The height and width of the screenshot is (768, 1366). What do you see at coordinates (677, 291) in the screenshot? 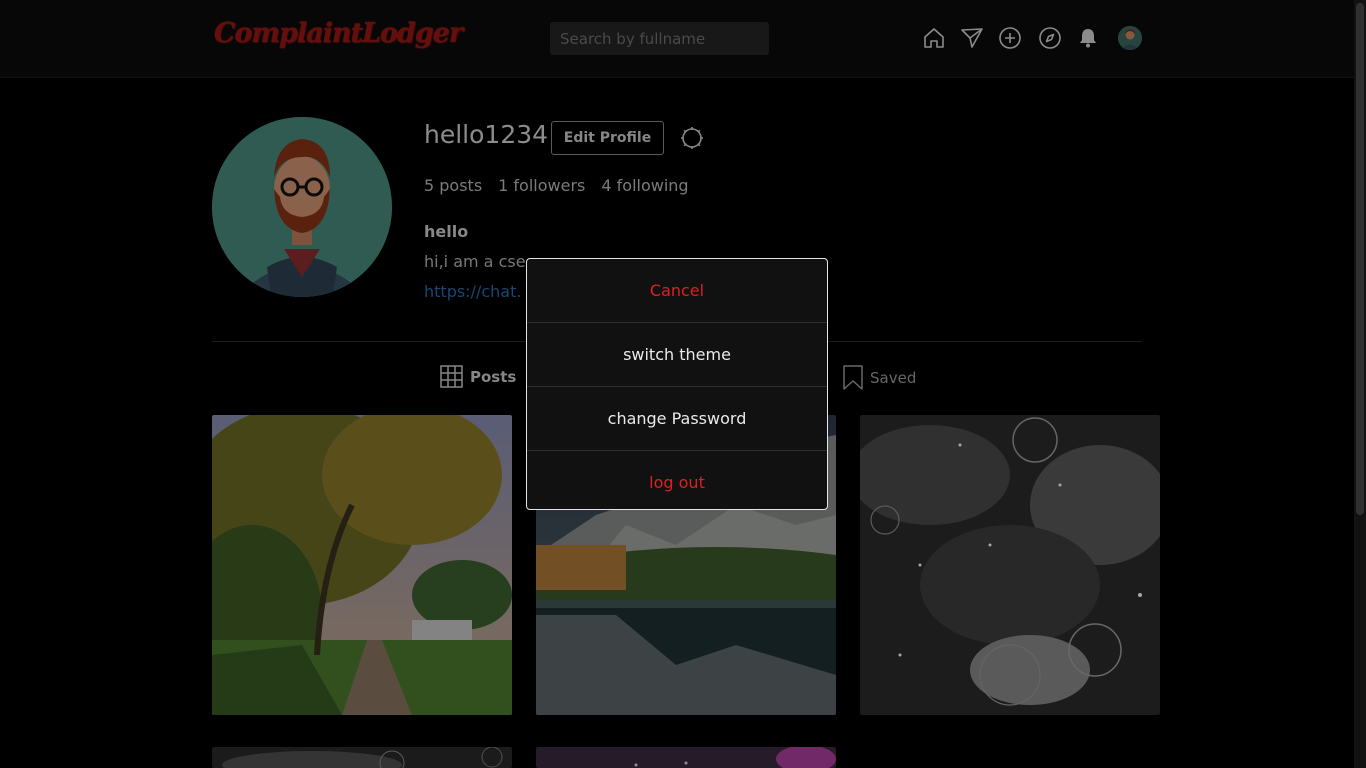
I see `cancel-button: Cancel` at bounding box center [677, 291].